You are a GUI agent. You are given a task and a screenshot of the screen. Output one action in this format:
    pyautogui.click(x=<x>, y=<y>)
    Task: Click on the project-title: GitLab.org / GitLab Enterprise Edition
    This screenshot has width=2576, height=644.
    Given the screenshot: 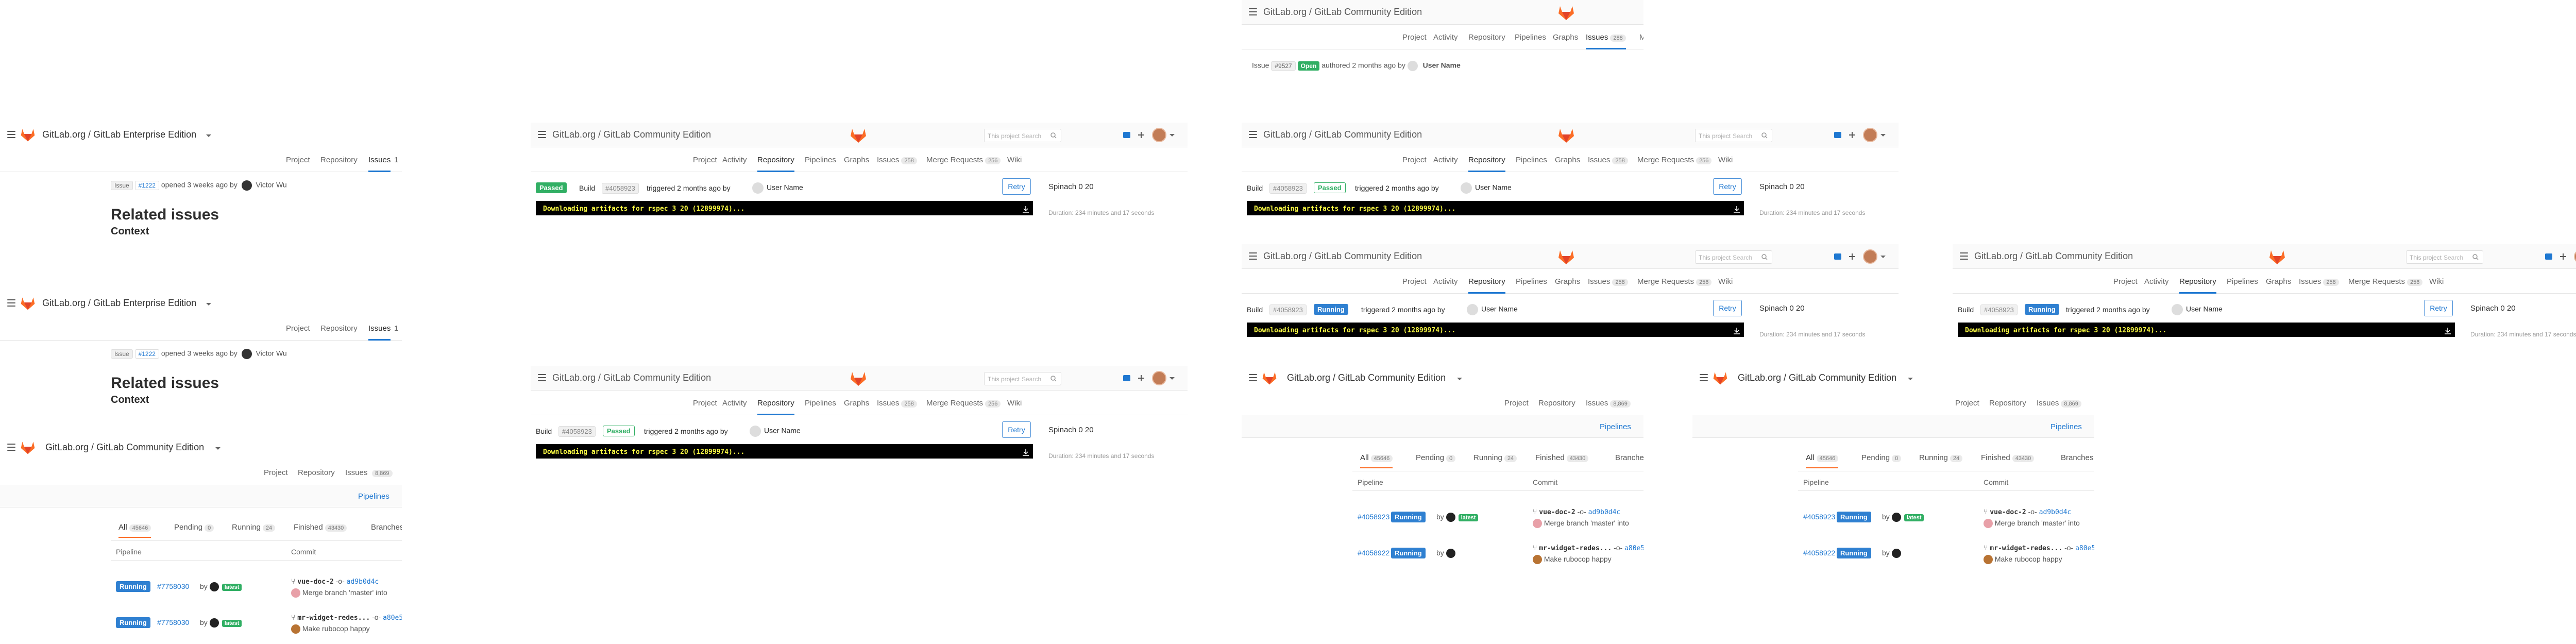 What is the action you would take?
    pyautogui.click(x=119, y=135)
    